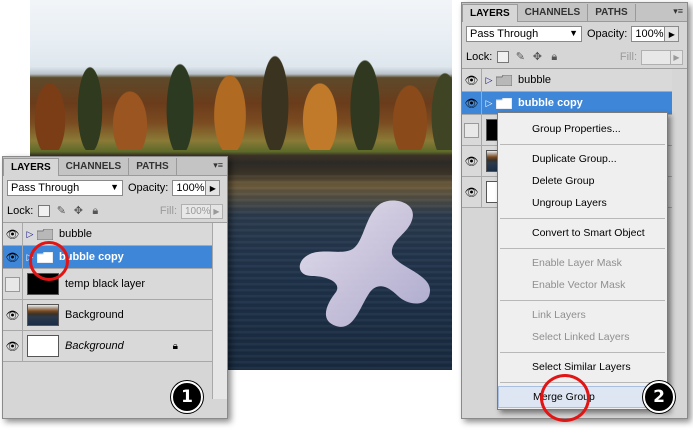 The image size is (693, 433). Describe the element at coordinates (175, 346) in the screenshot. I see `lock-icon: 🔒︎` at that location.